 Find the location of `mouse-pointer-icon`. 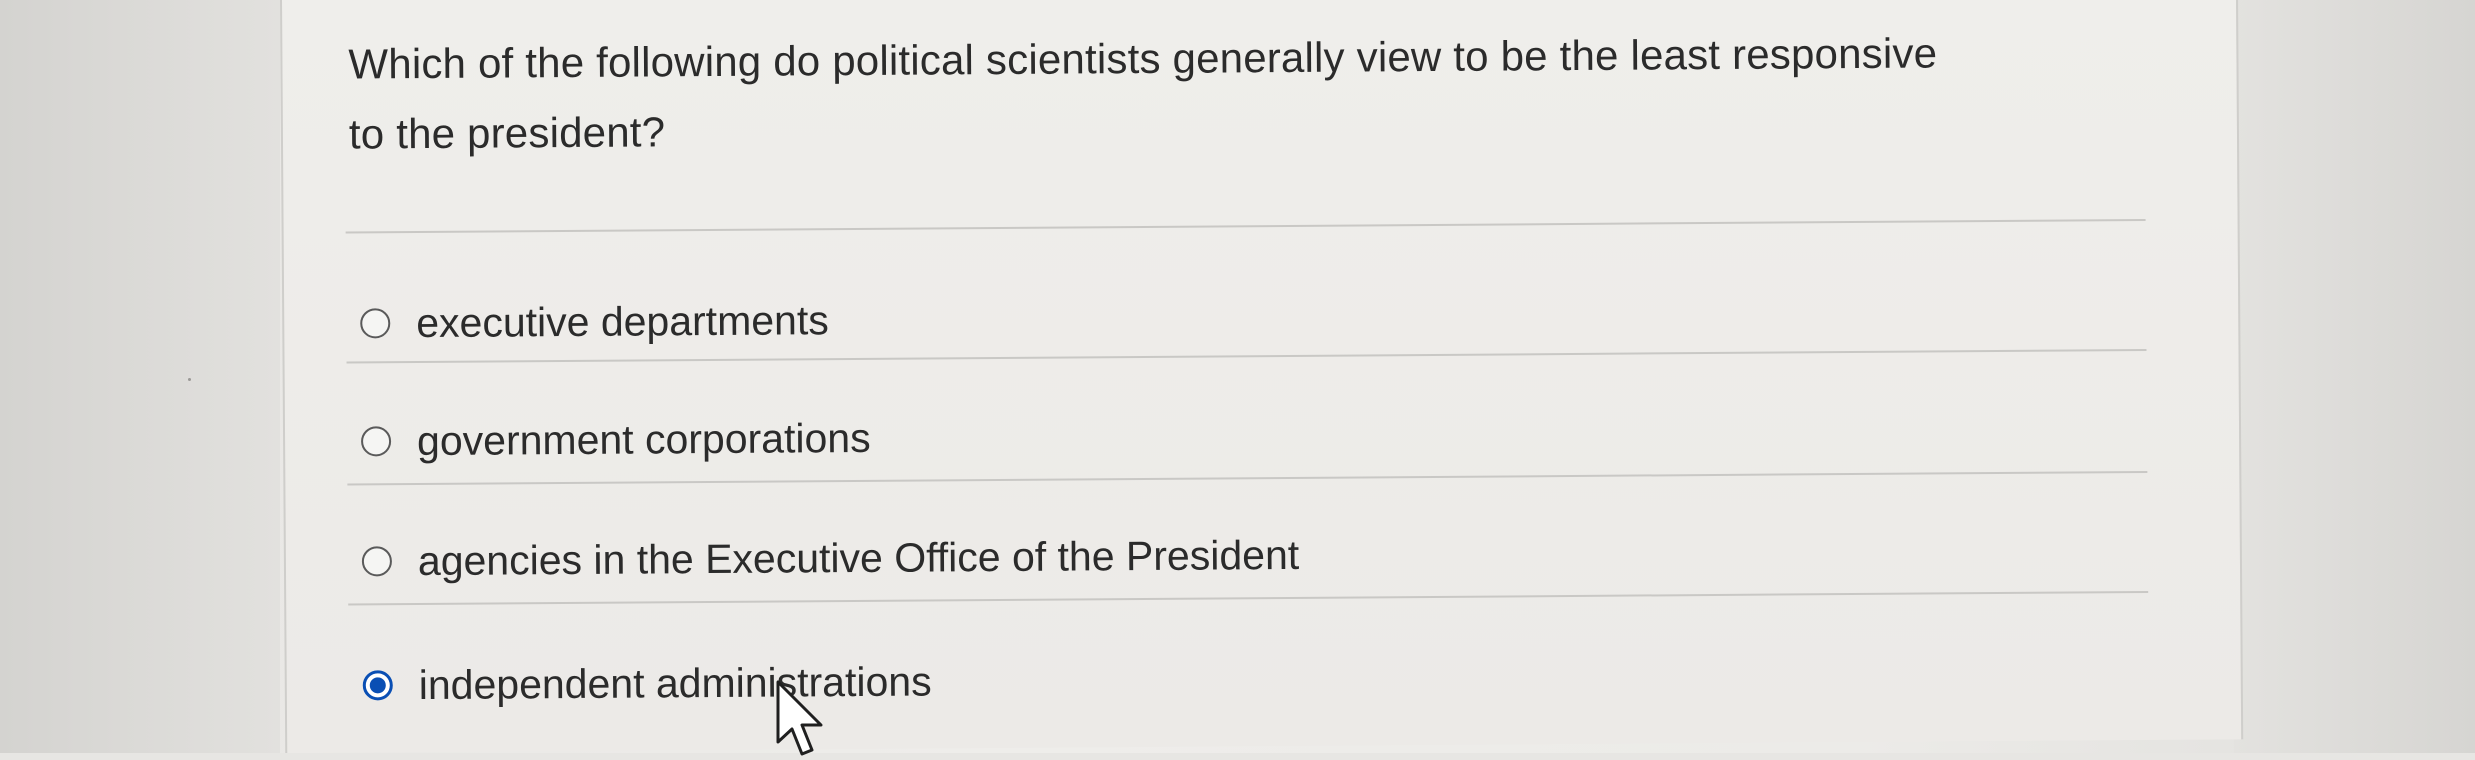

mouse-pointer-icon is located at coordinates (799, 718).